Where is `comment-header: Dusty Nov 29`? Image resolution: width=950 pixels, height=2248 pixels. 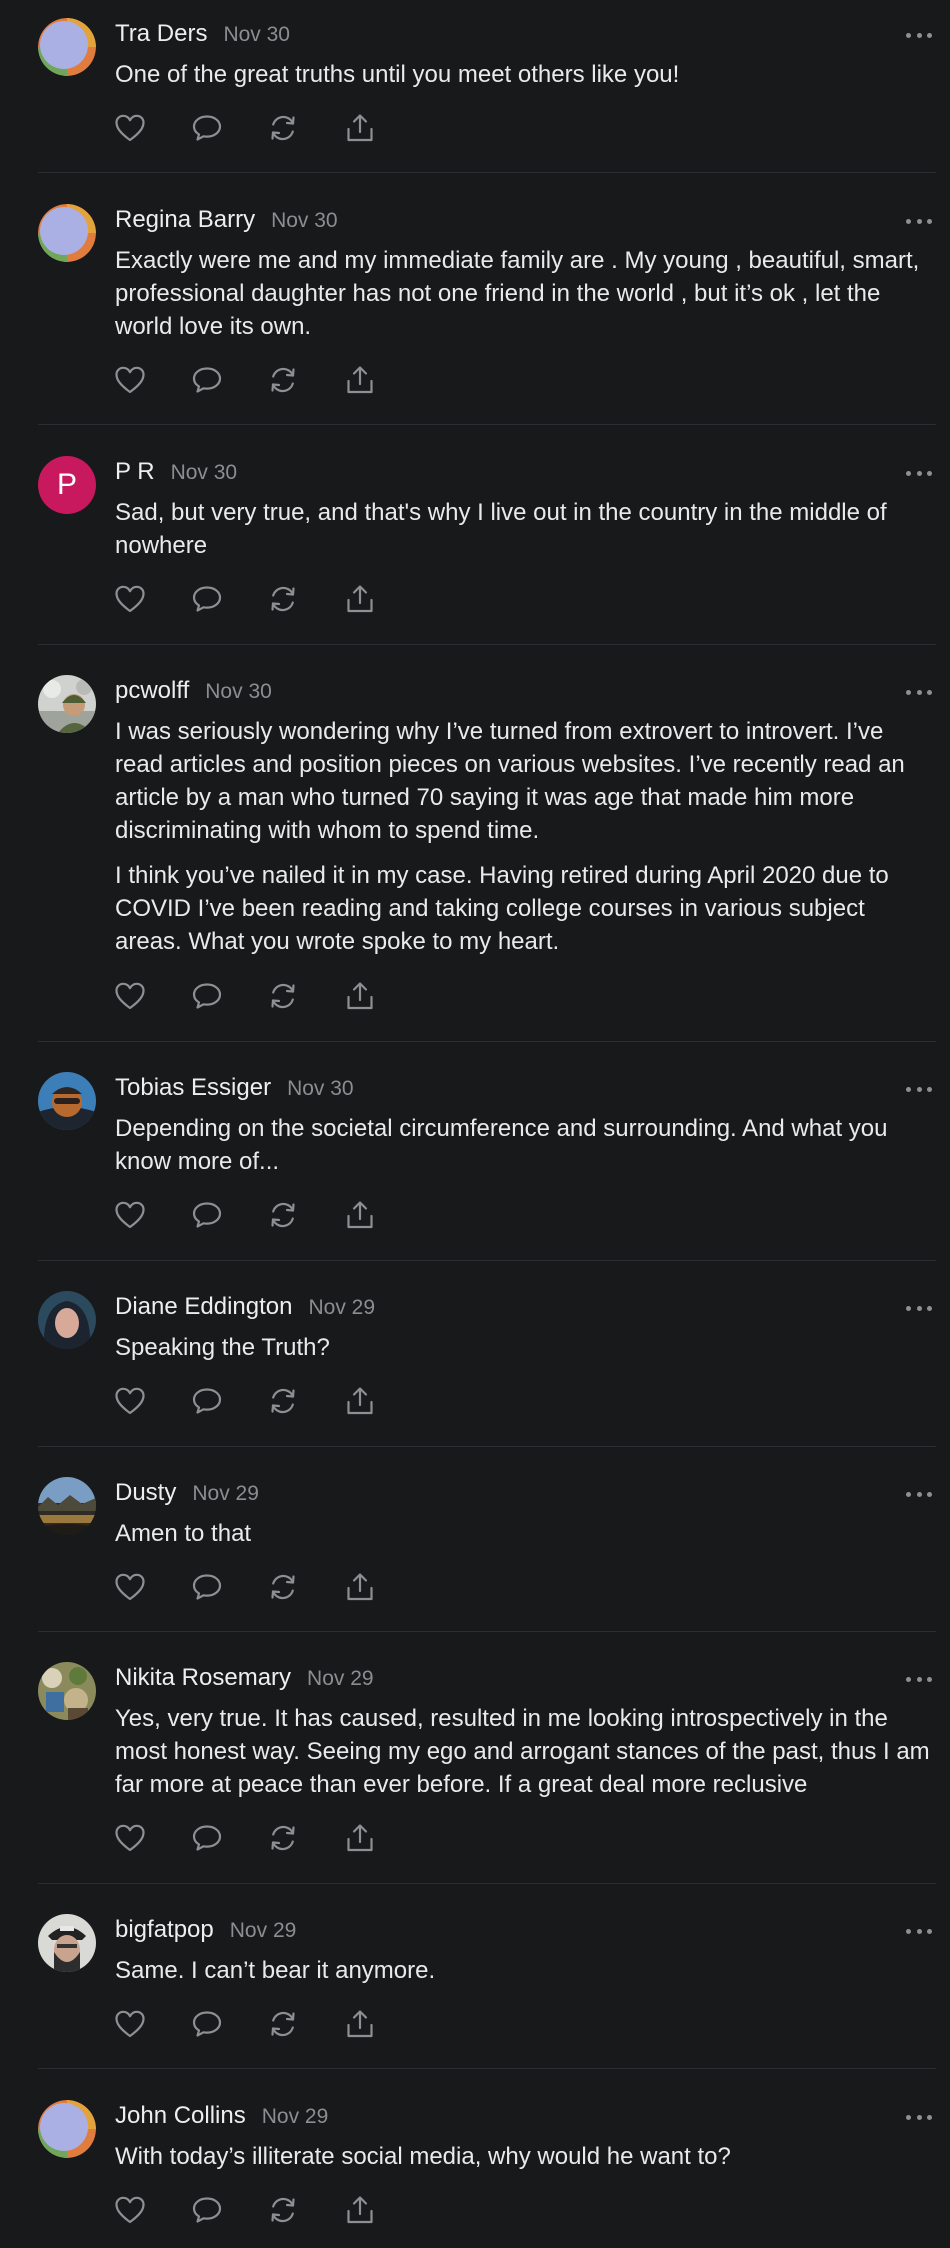
comment-header: Dusty Nov 29 is located at coordinates (187, 1496).